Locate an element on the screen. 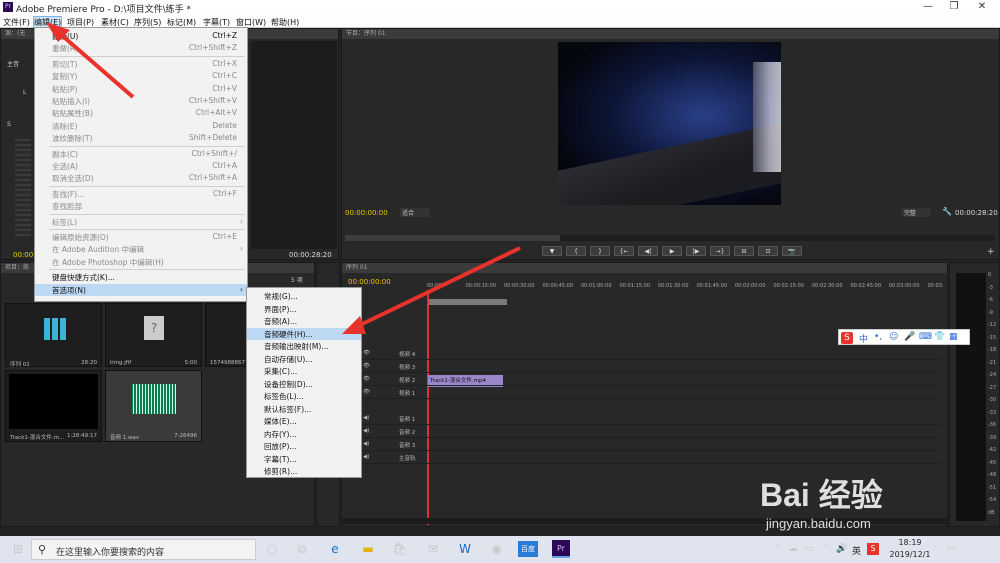 This screenshot has width=1000, height=563. mark-in-icon: { is located at coordinates (576, 251).